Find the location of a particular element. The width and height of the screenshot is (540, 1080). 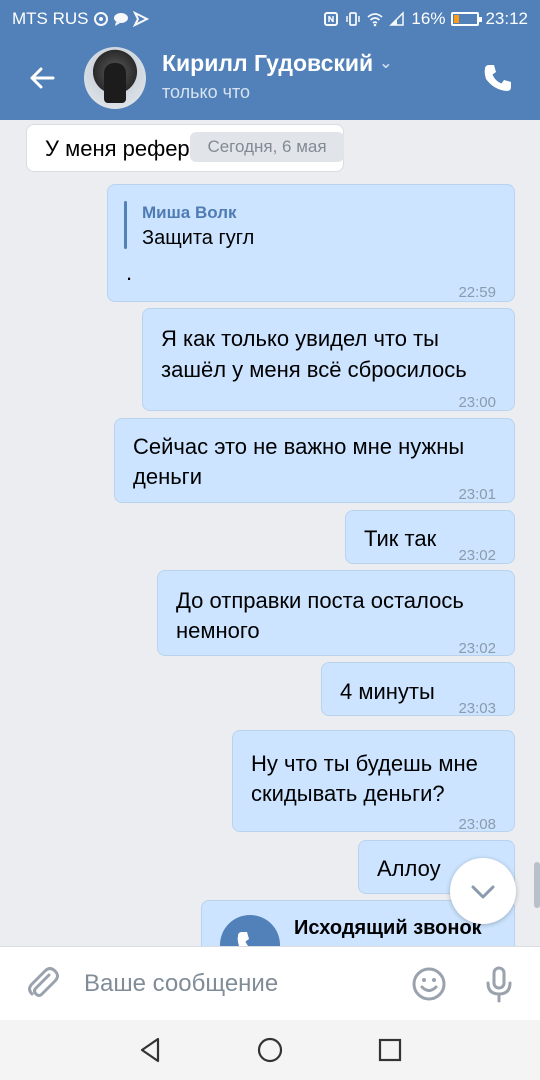

message-line-1: Тик так is located at coordinates (400, 538).